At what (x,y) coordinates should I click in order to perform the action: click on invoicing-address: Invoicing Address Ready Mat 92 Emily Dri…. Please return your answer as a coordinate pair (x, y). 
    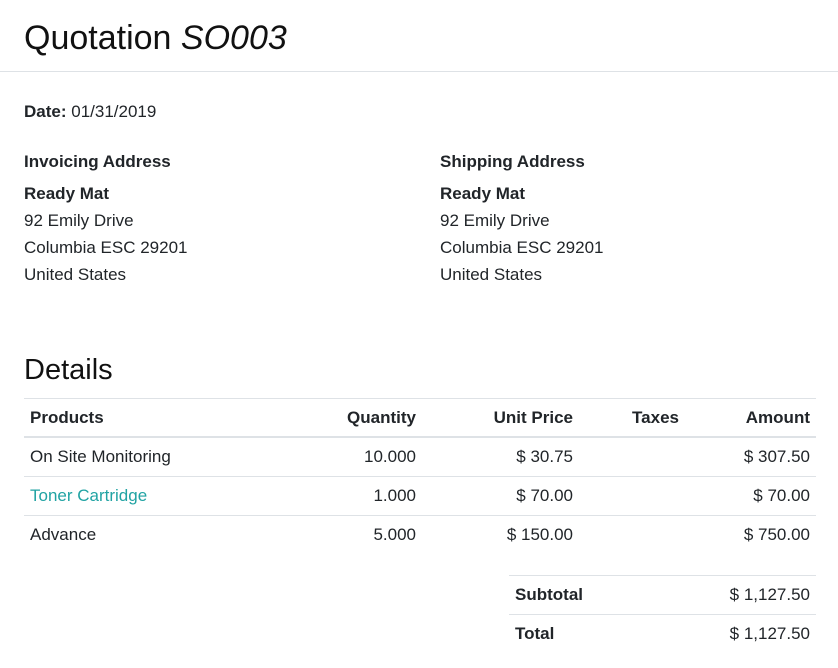
    Looking at the image, I should click on (105, 218).